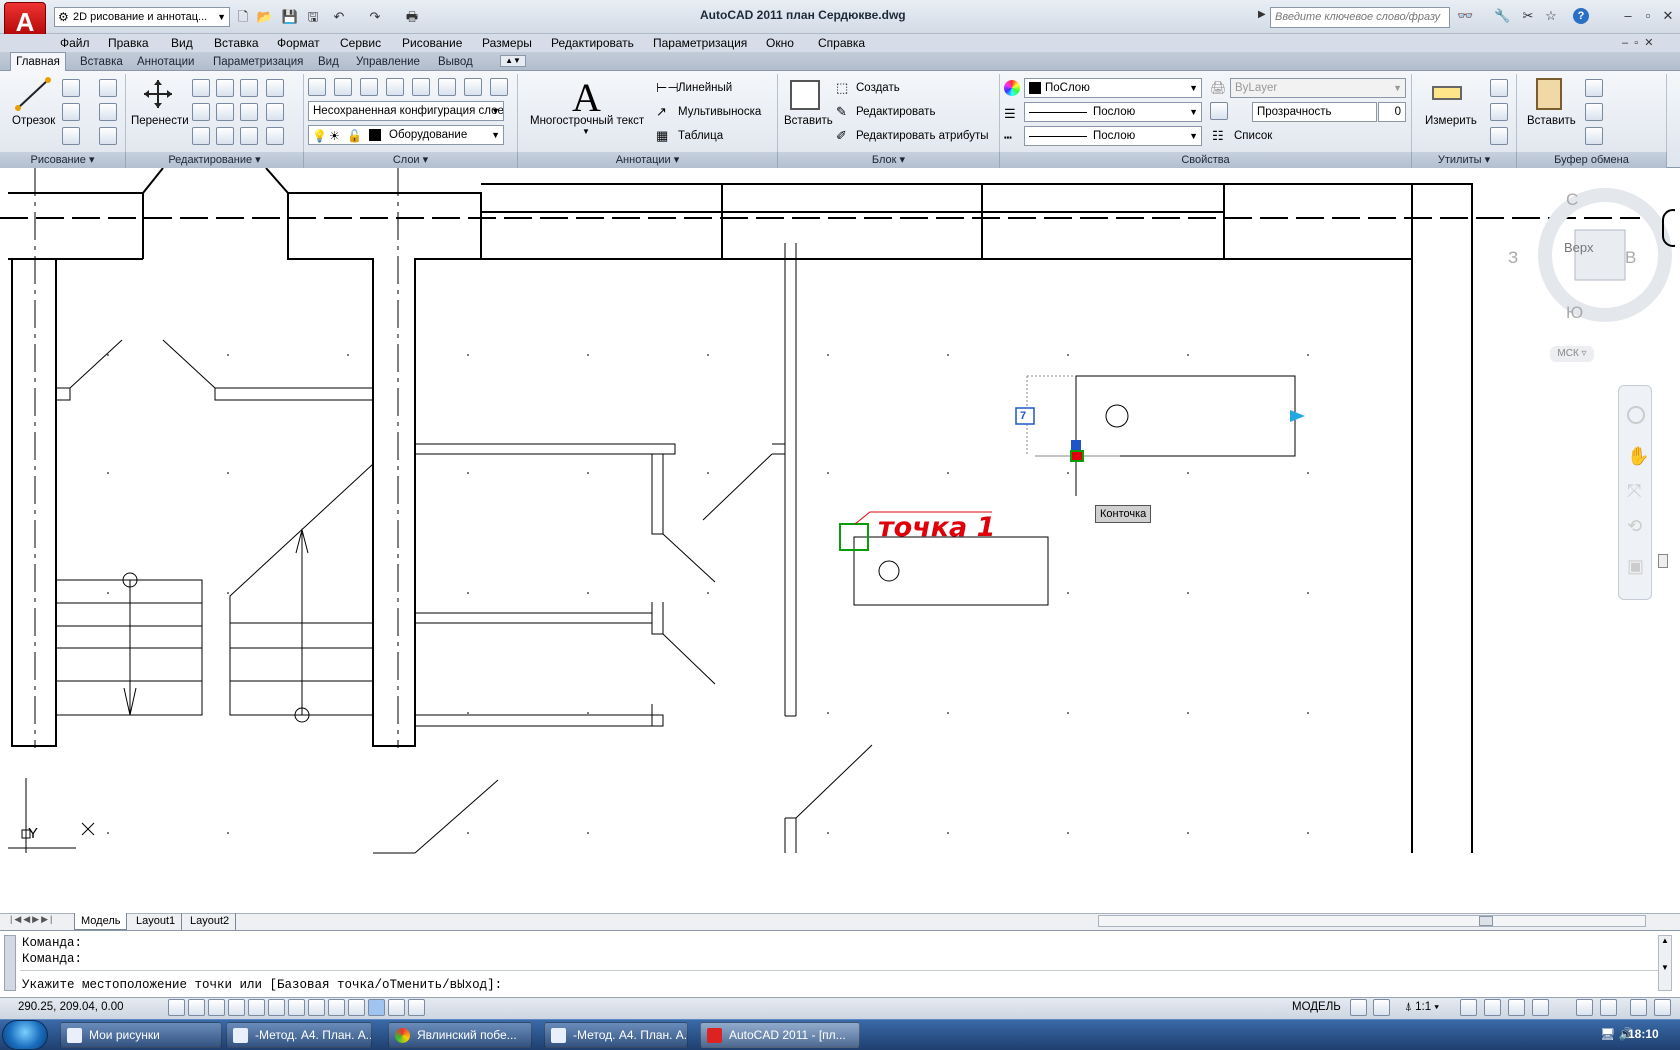 This screenshot has height=1050, width=1680. I want to click on panel-annotation-title: Аннотации ▾, so click(648, 160).